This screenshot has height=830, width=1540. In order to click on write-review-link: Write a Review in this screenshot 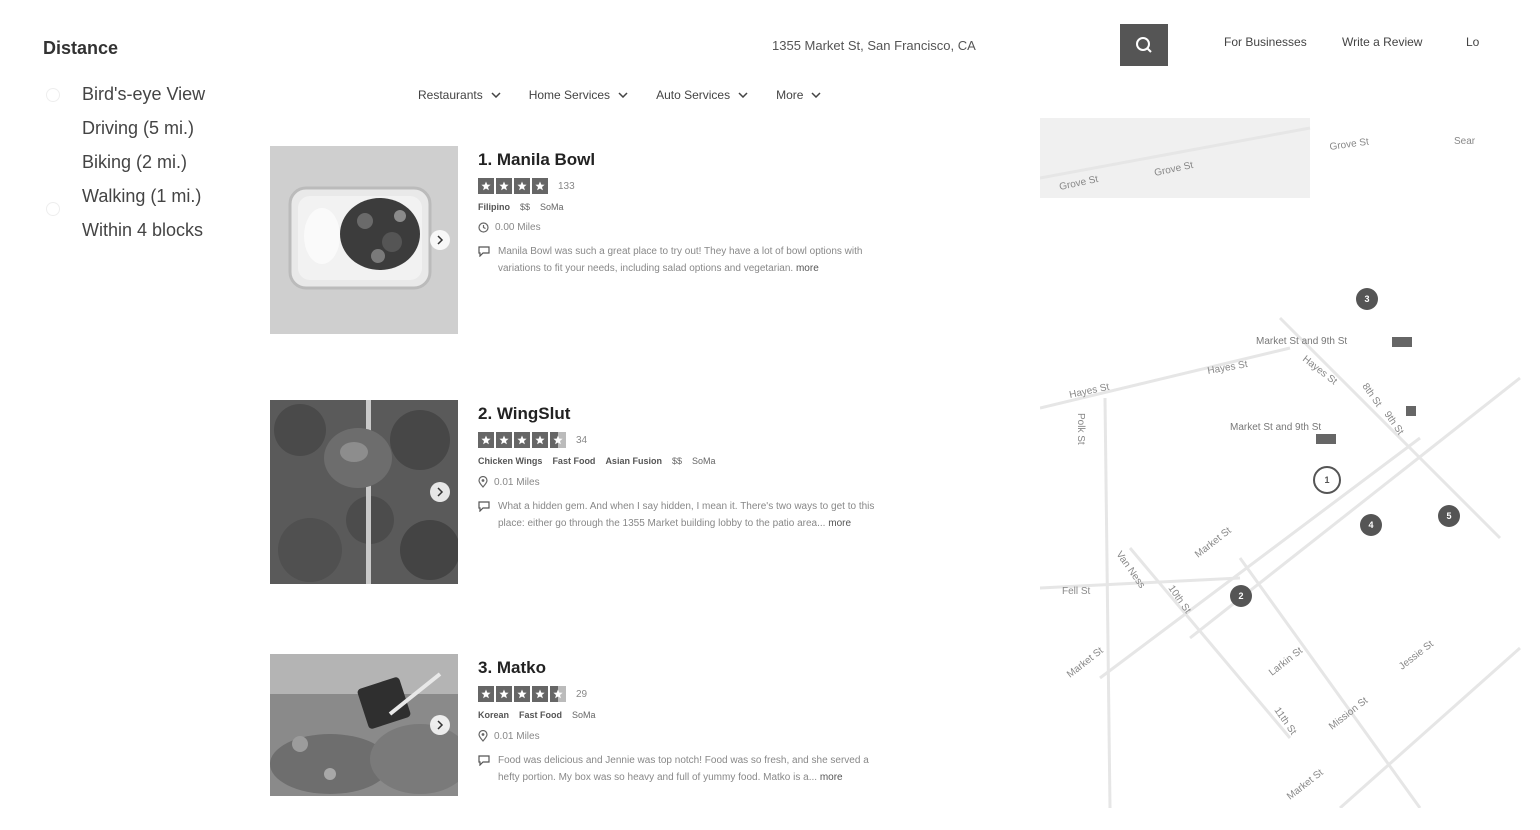, I will do `click(1382, 42)`.